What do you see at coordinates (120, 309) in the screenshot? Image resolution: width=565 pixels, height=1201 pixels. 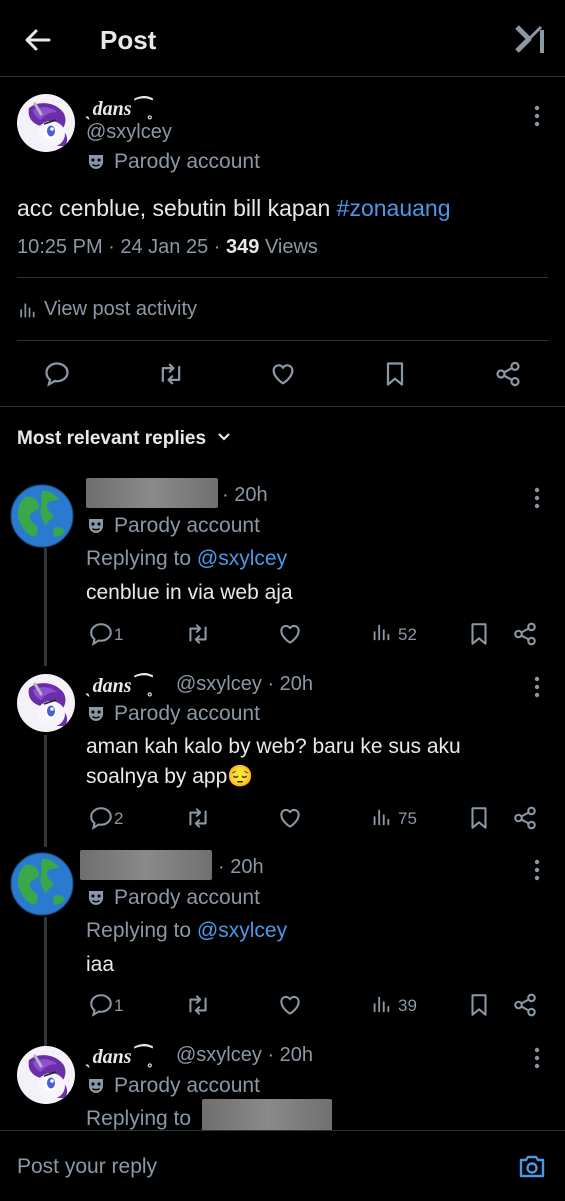 I see `view-post-activity-link: View post activity` at bounding box center [120, 309].